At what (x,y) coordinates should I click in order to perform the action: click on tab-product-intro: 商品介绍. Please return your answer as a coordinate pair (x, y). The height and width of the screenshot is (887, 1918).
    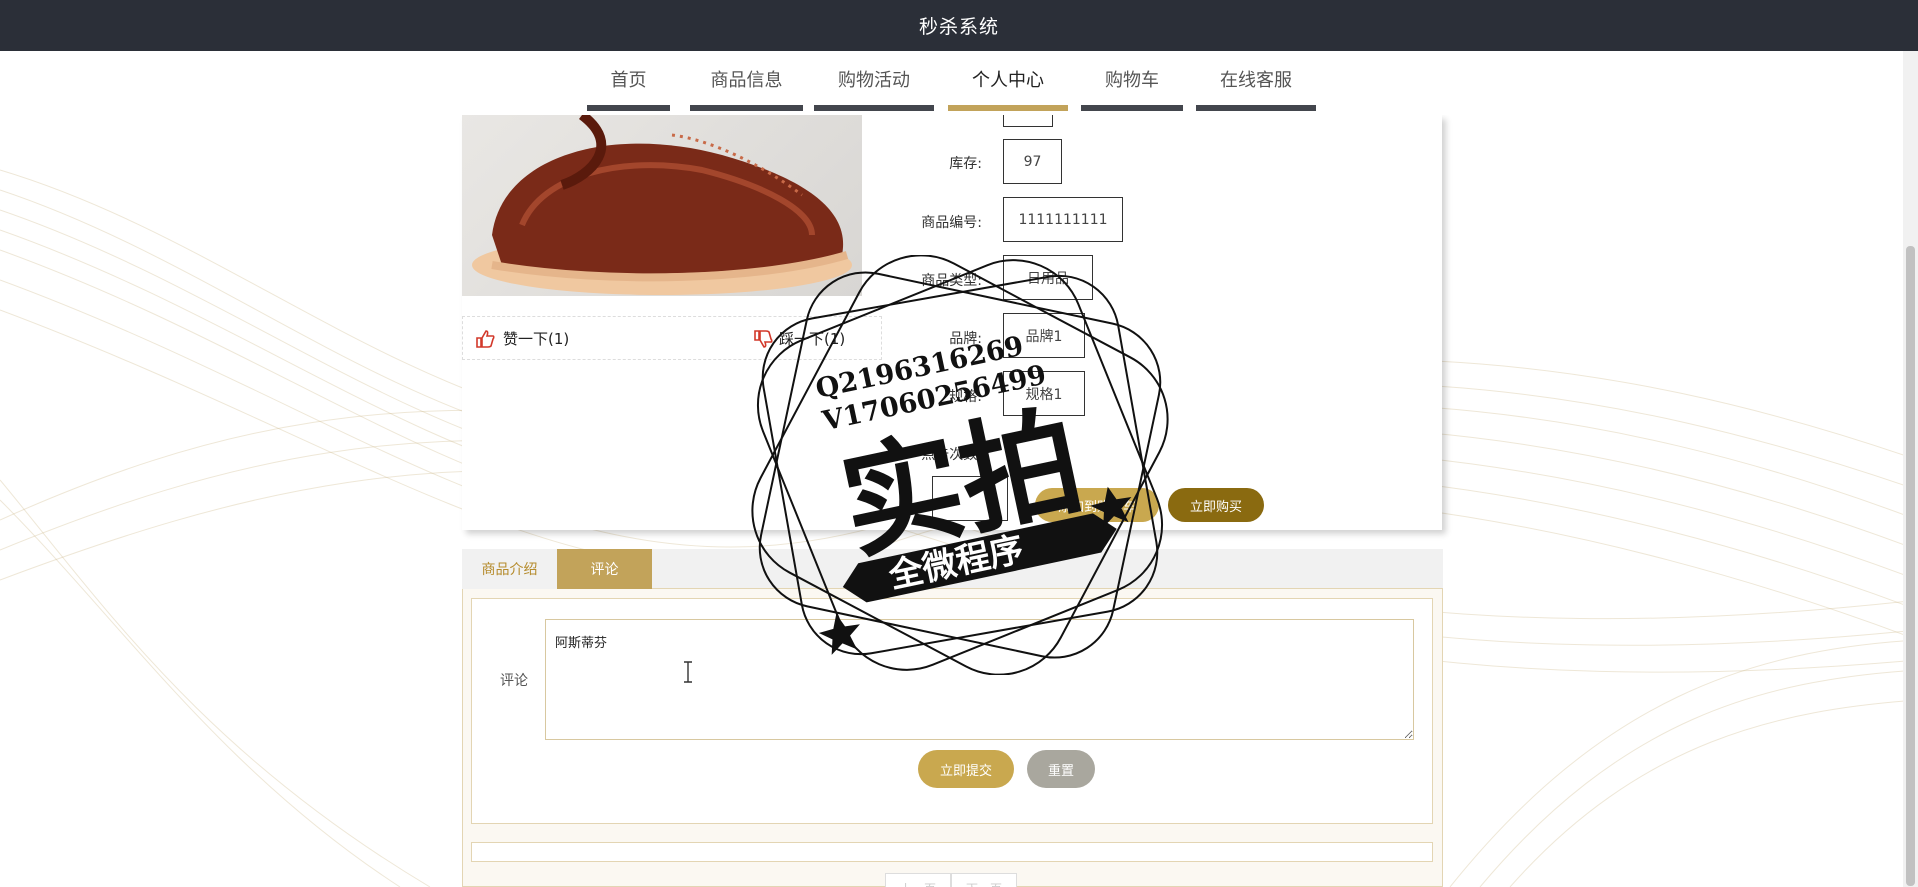
    Looking at the image, I should click on (509, 569).